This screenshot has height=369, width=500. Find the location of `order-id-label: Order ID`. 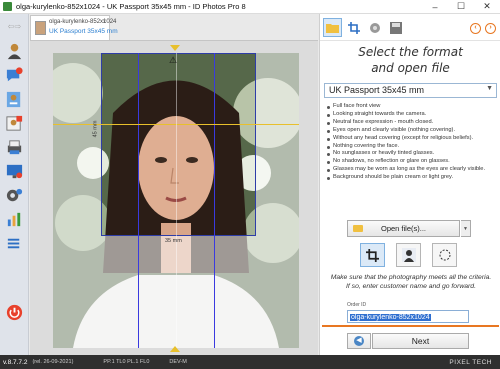

order-id-label: Order ID is located at coordinates (357, 305).